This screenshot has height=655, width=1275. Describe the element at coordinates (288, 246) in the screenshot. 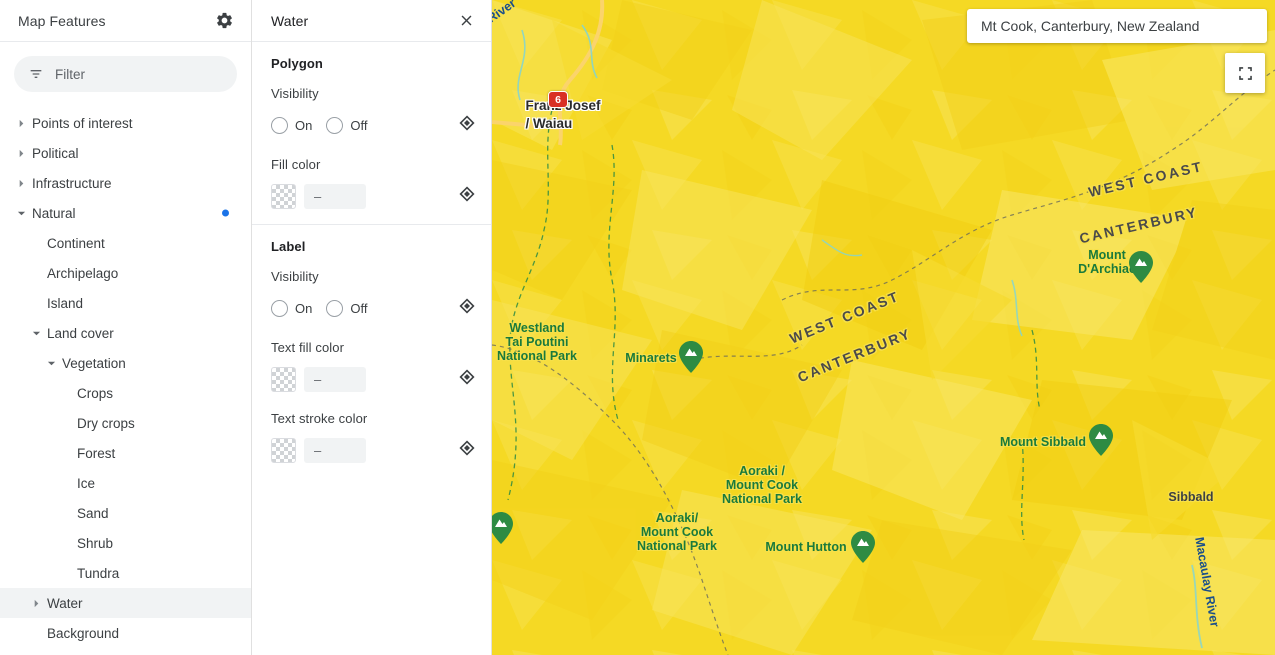

I see `section-title: Label` at that location.